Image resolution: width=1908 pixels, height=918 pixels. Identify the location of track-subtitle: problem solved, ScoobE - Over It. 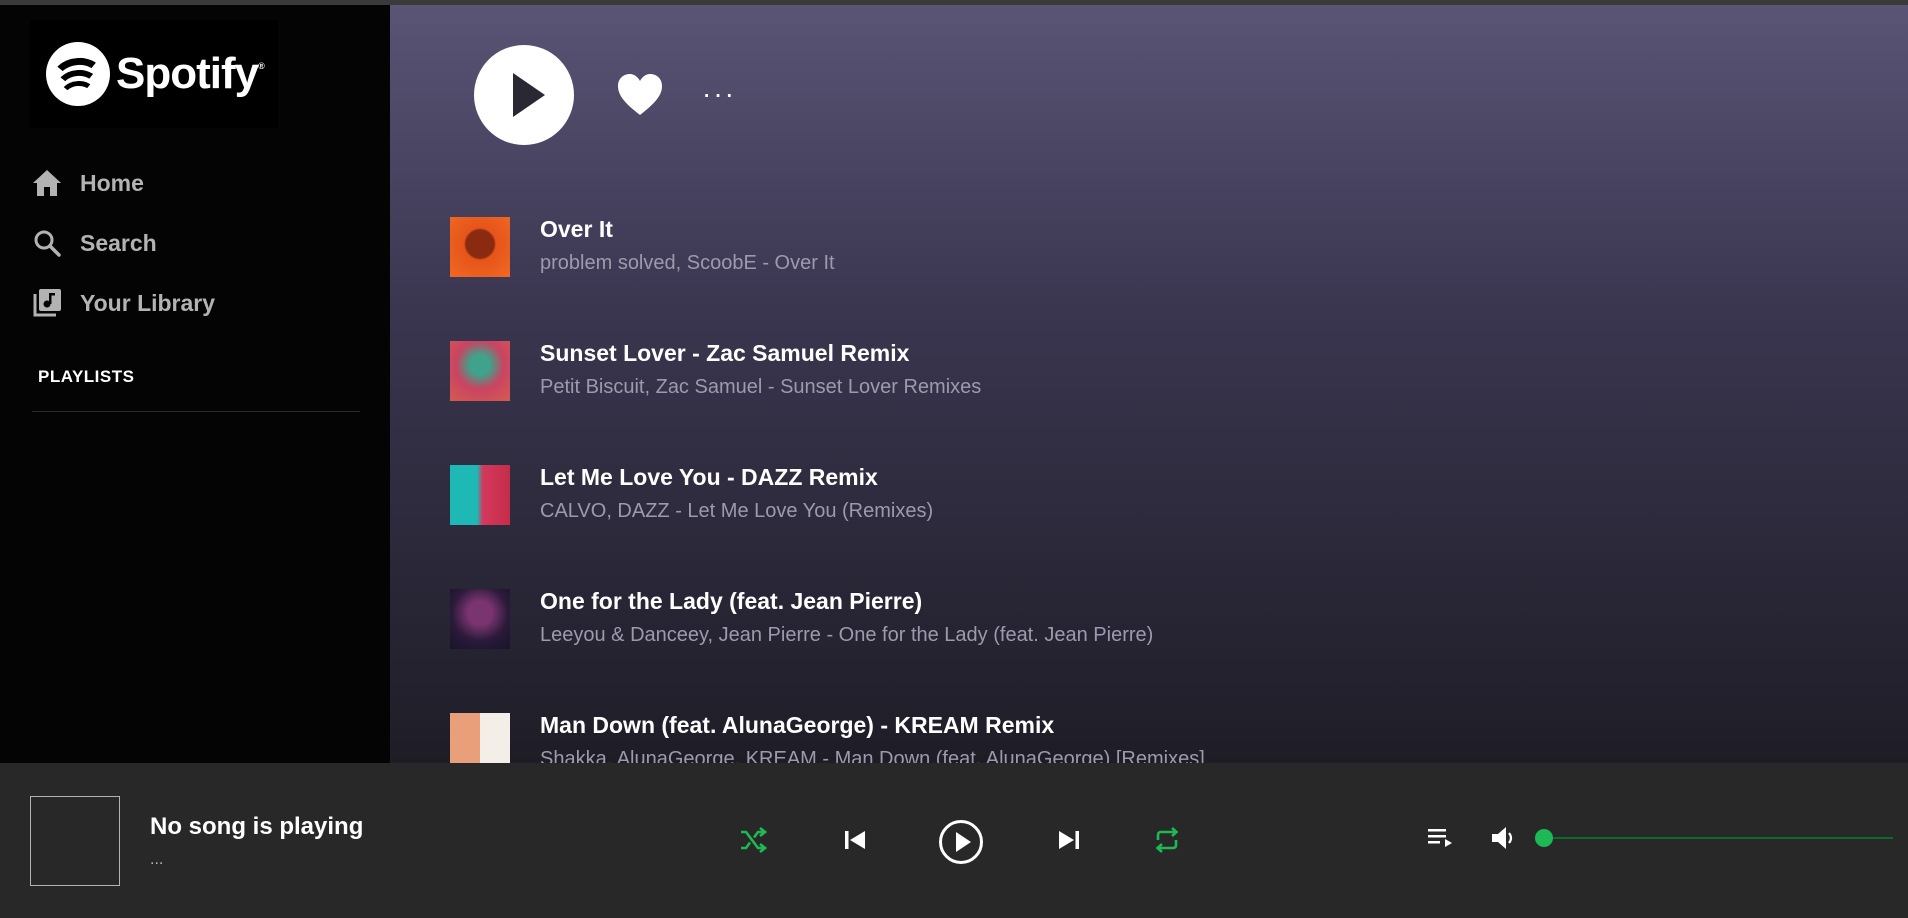
(687, 263).